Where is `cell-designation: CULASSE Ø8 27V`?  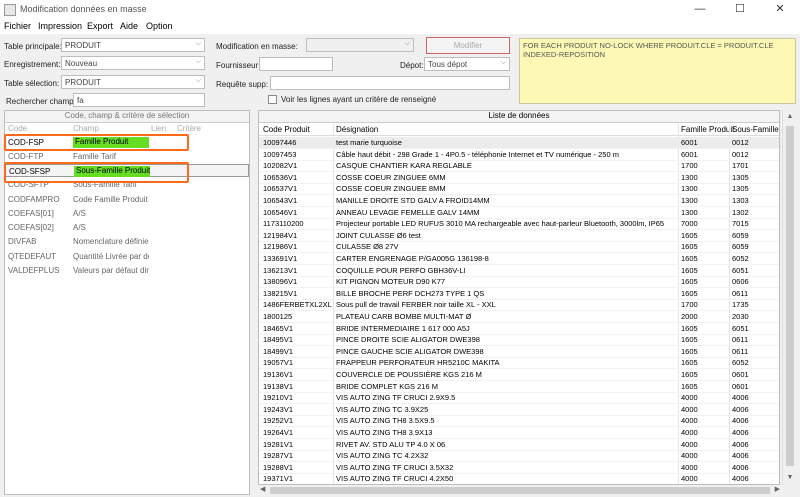
cell-designation: CULASSE Ø8 27V is located at coordinates (367, 247).